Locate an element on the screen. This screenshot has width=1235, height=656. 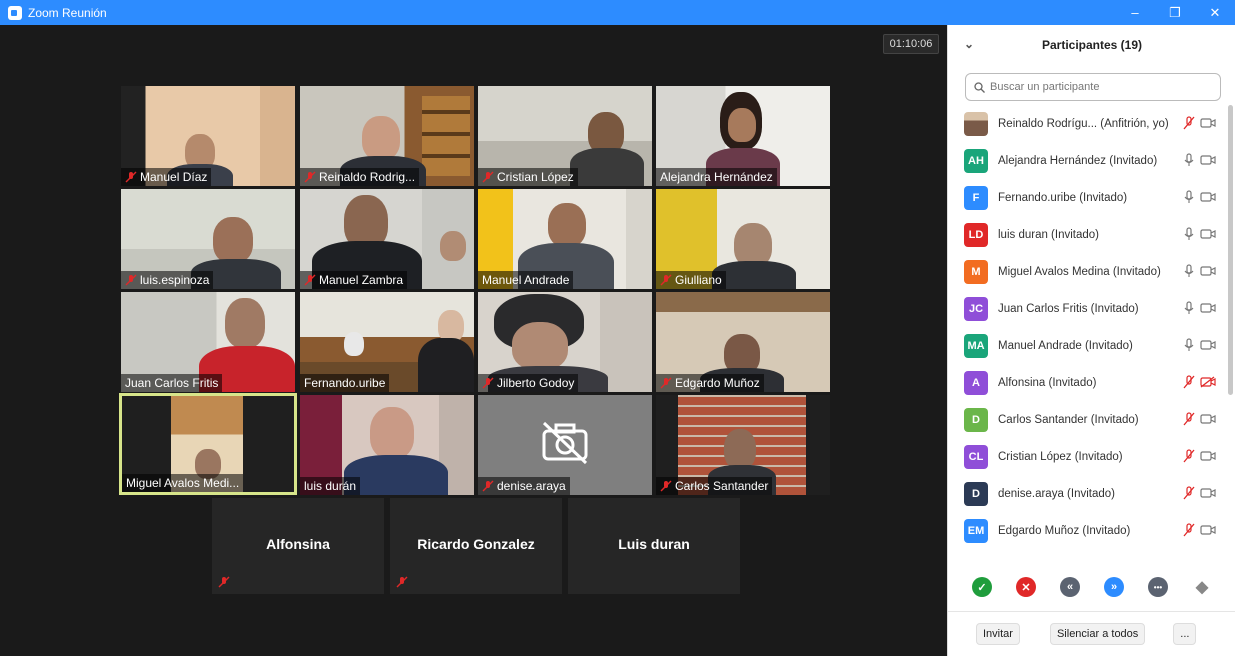
participant-name: Ricardo Gonzalez is located at coordinates (476, 544).